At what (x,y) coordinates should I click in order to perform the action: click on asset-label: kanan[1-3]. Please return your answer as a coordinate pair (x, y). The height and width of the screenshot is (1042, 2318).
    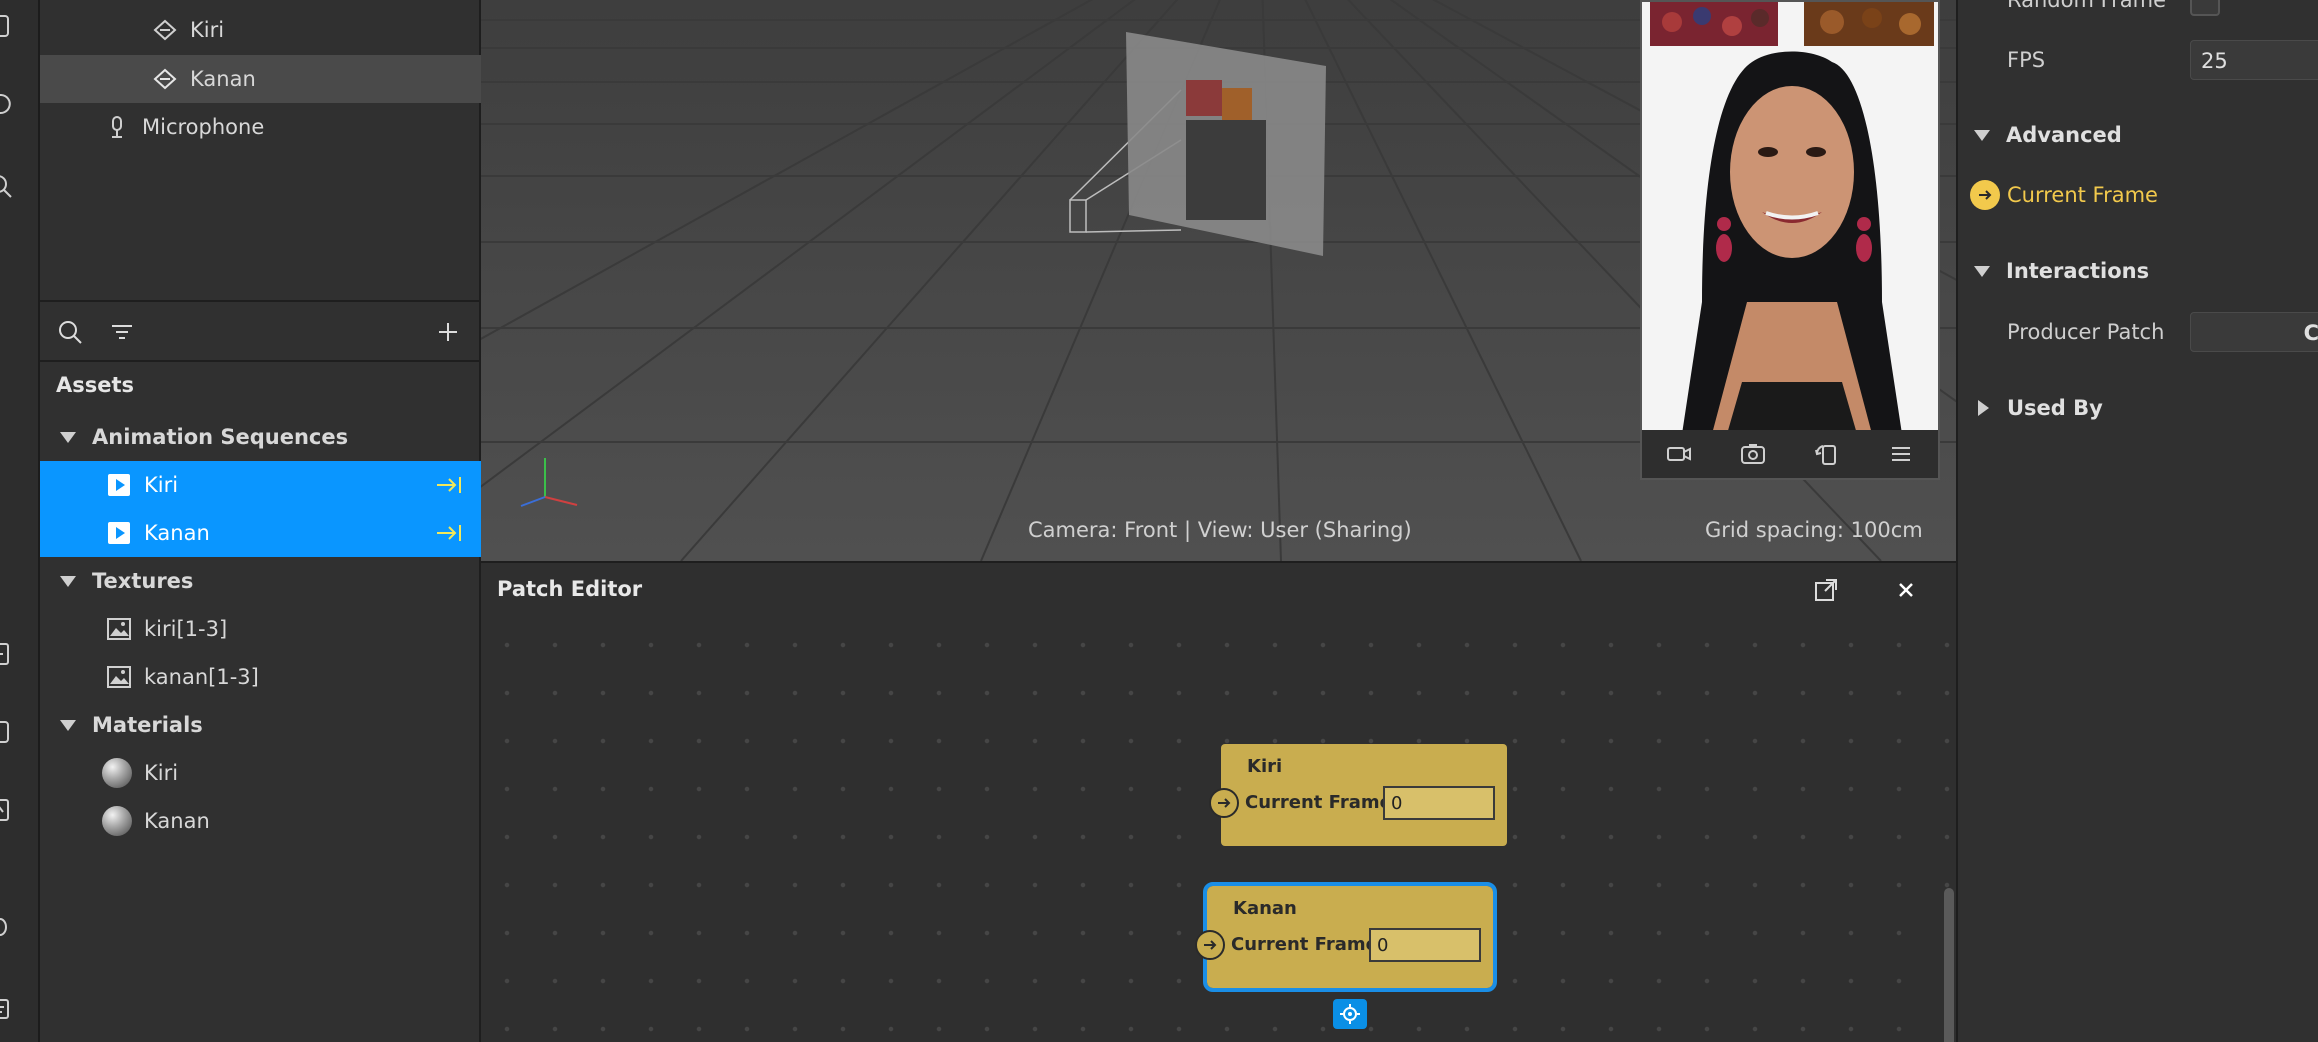
    Looking at the image, I should click on (201, 677).